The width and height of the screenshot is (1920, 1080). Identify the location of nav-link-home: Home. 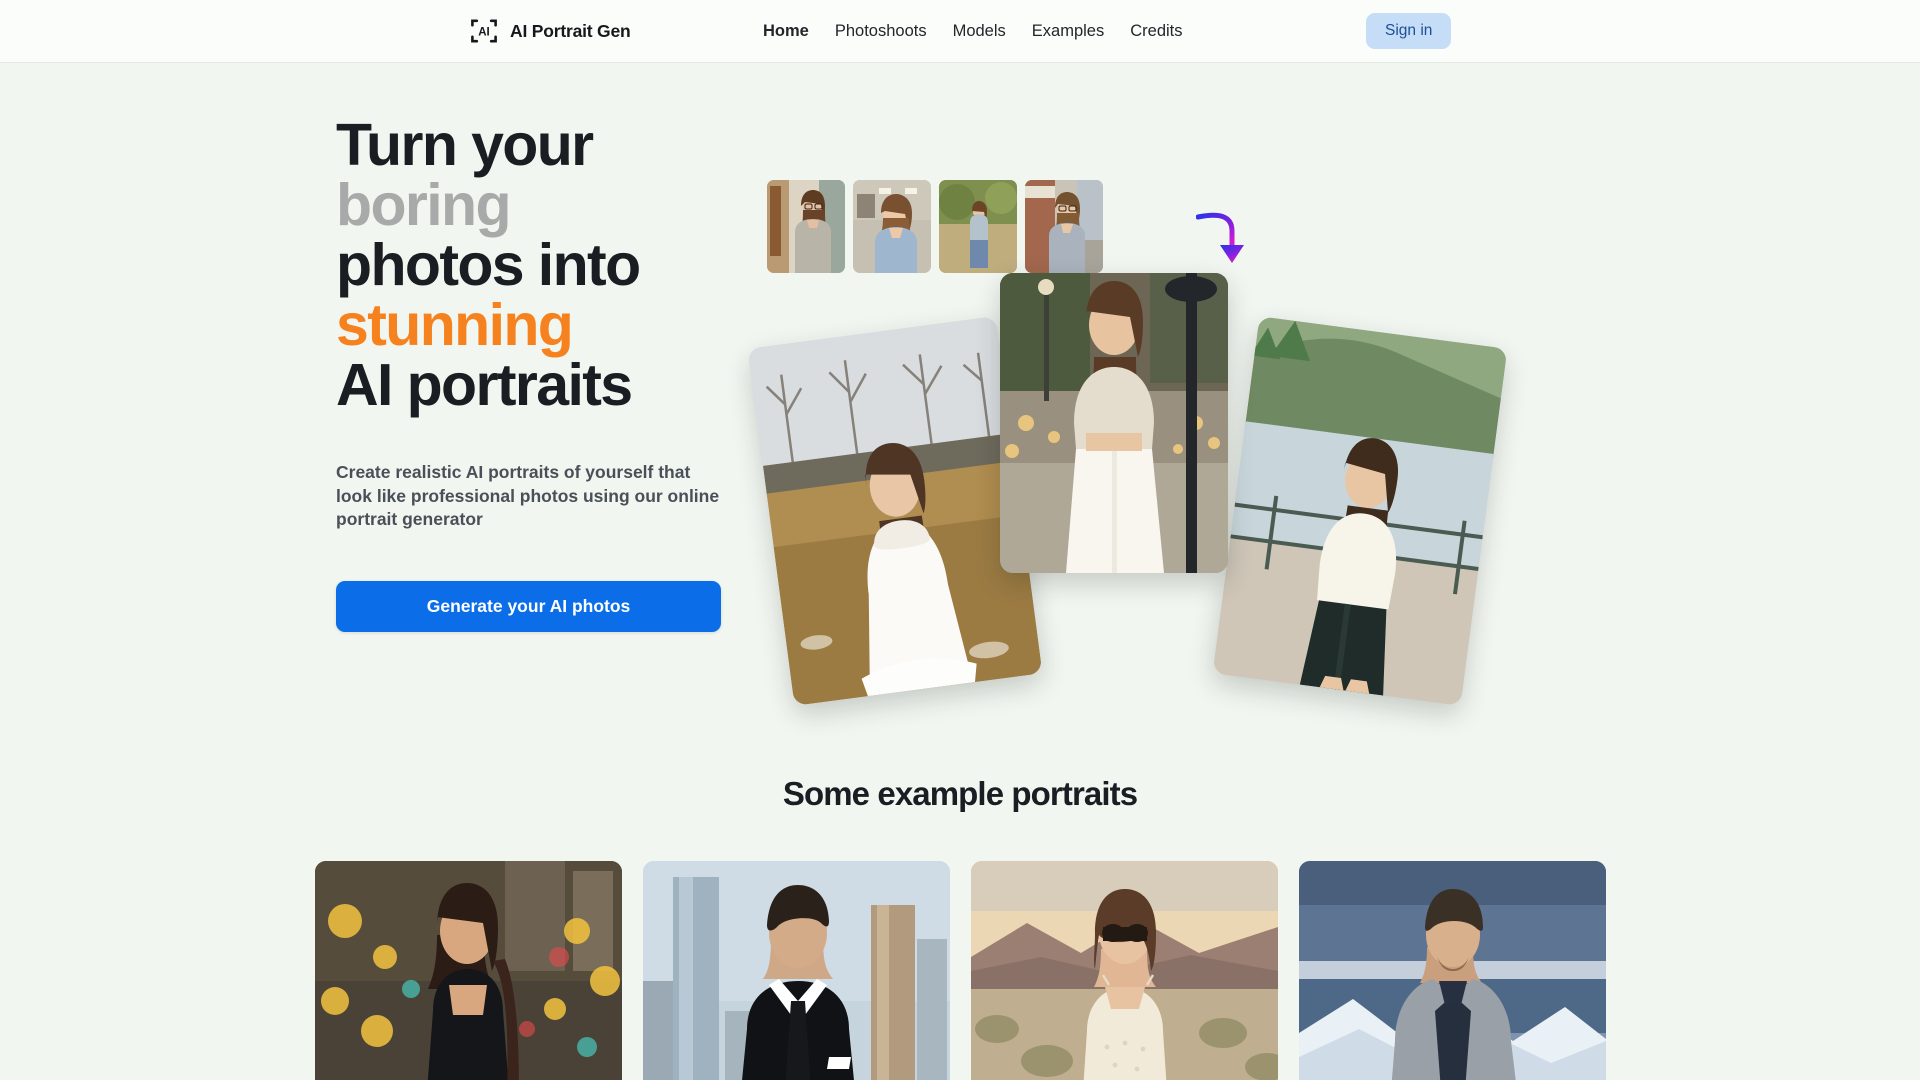
(786, 31).